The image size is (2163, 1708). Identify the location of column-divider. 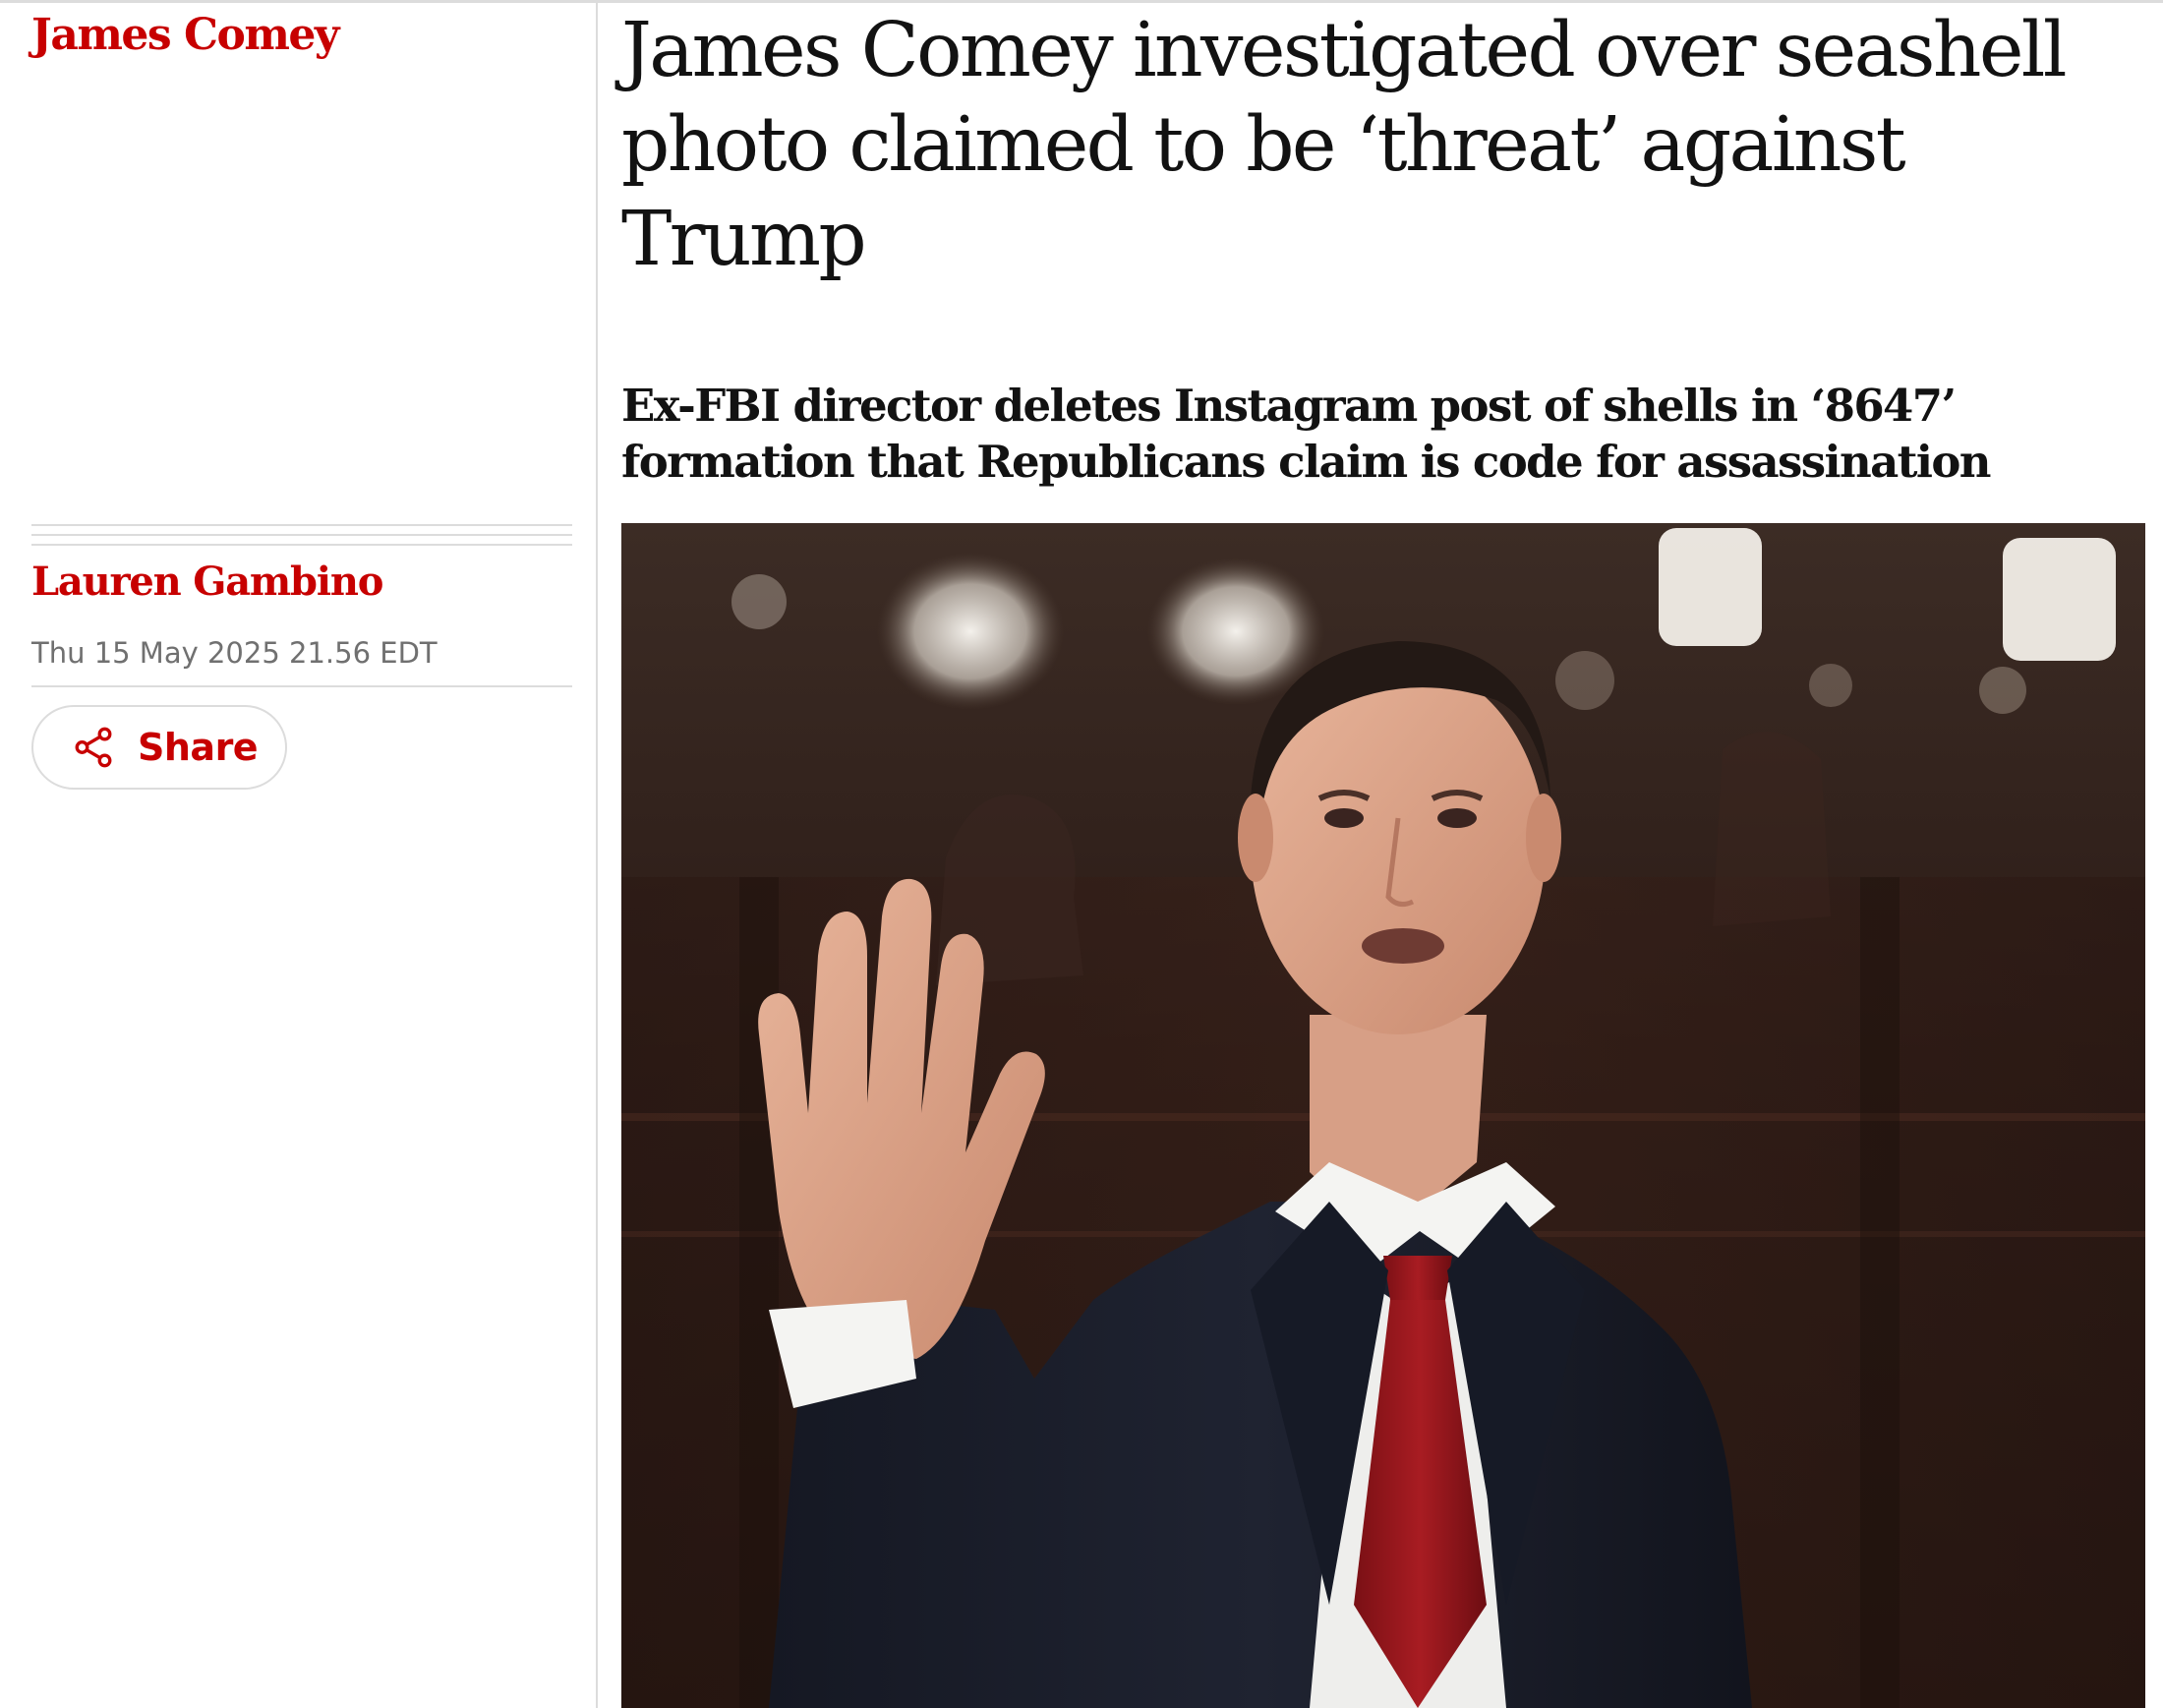
(597, 856).